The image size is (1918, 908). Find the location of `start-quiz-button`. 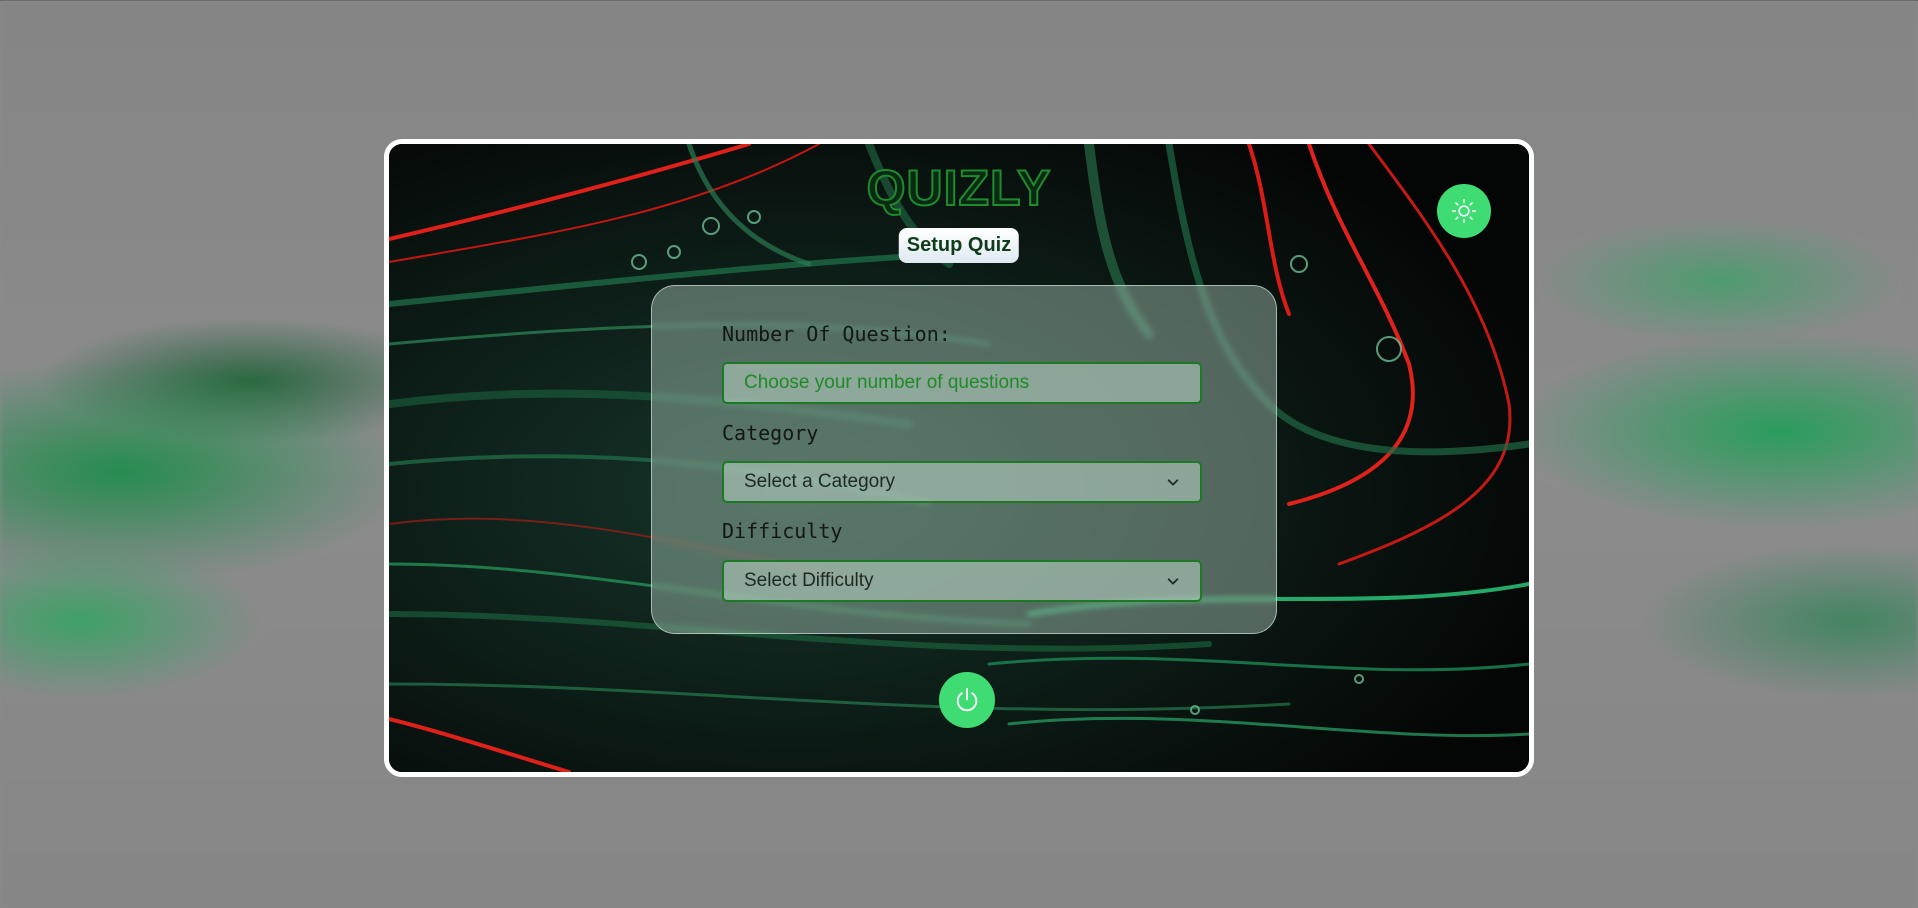

start-quiz-button is located at coordinates (967, 700).